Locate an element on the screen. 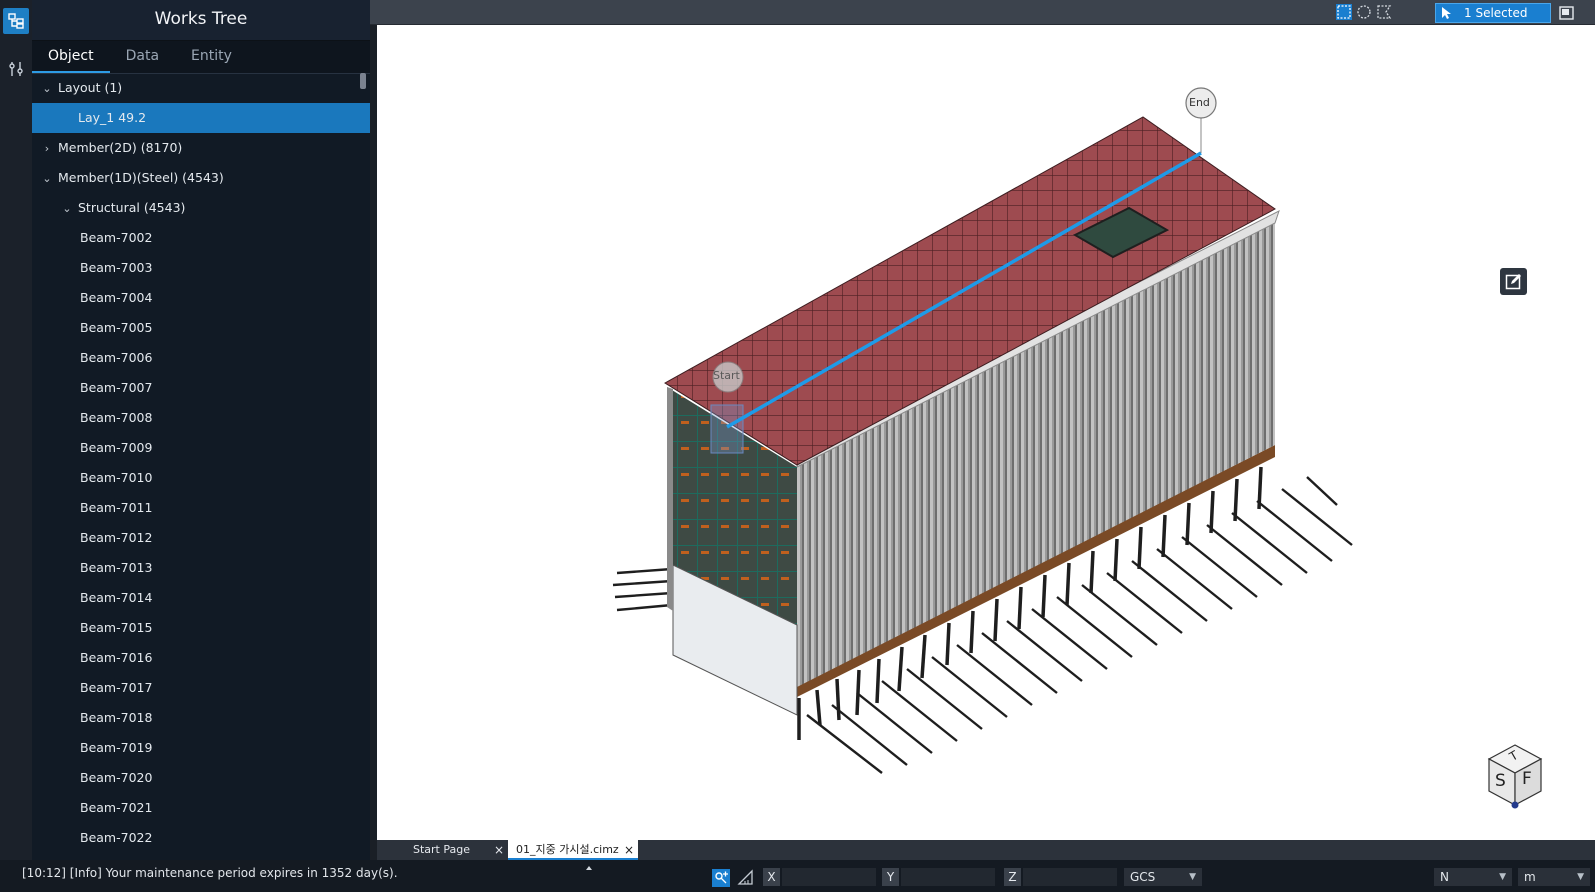 Image resolution: width=1595 pixels, height=892 pixels. settings-sliders-icon is located at coordinates (16, 69).